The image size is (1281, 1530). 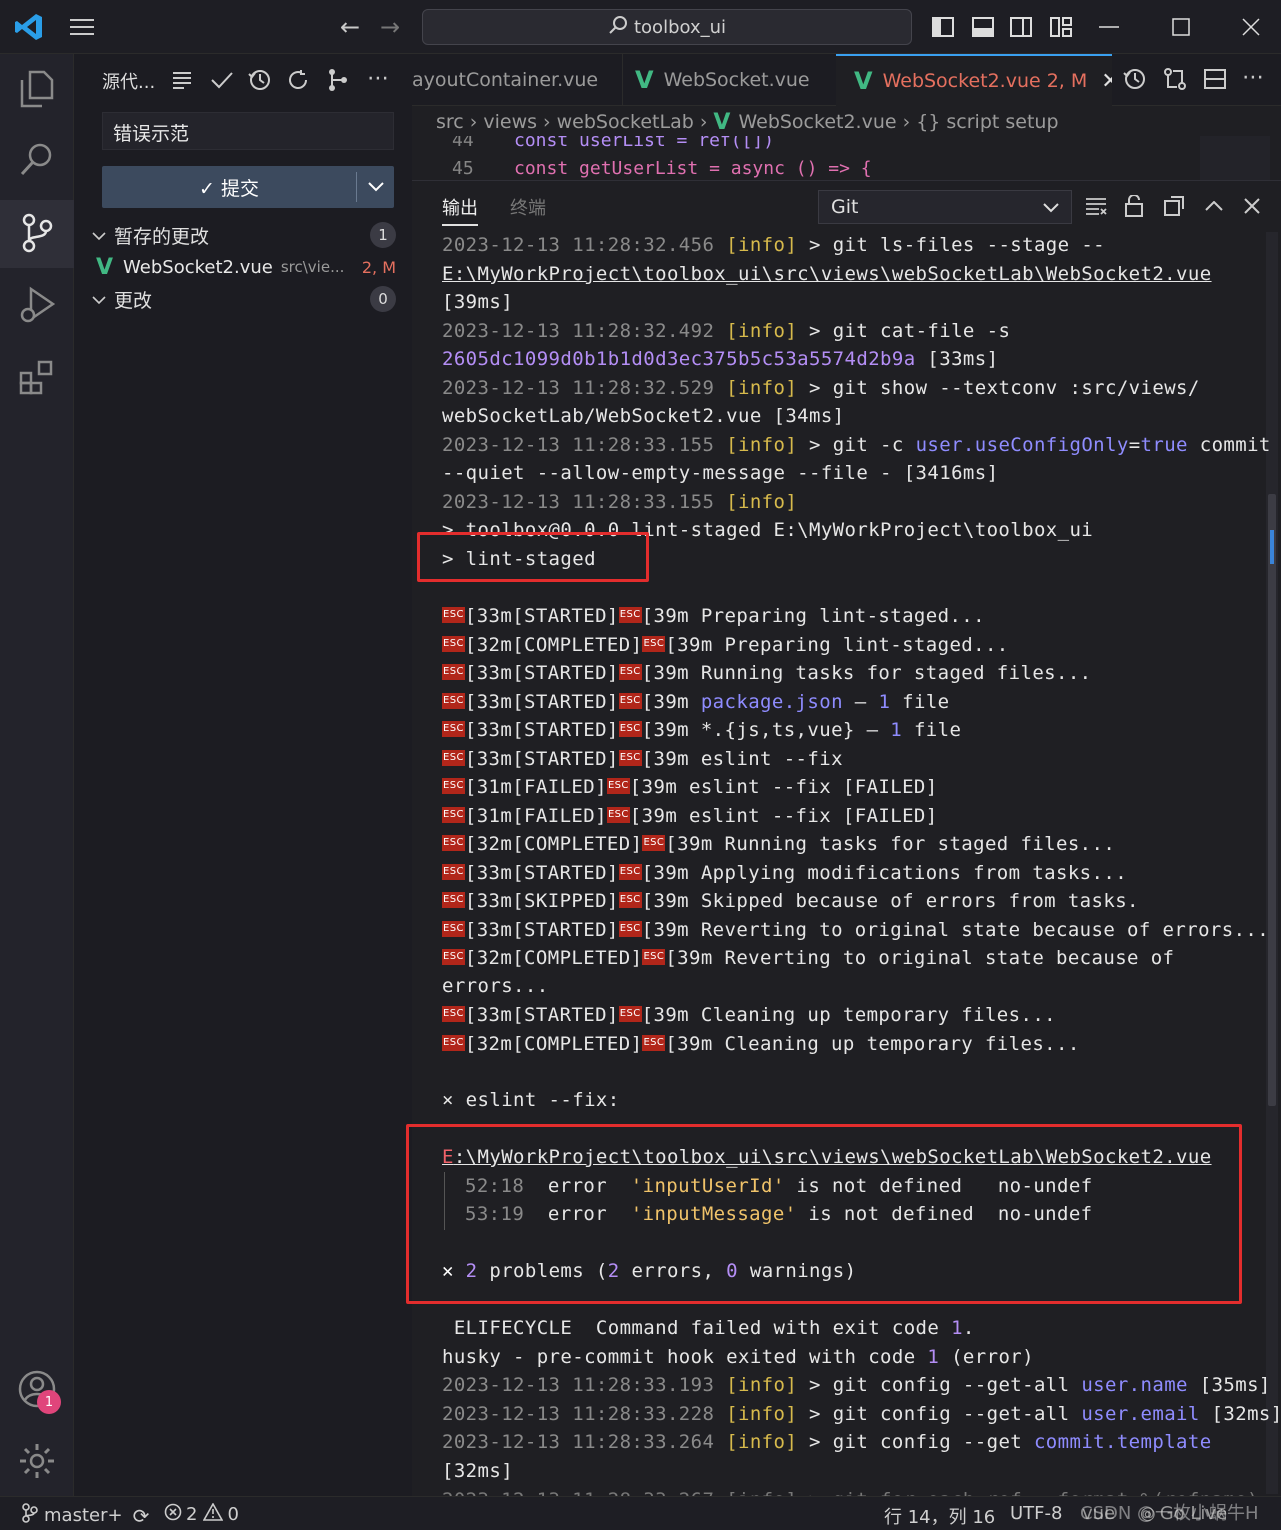 I want to click on command-center-search: toolbox_ui, so click(x=667, y=27).